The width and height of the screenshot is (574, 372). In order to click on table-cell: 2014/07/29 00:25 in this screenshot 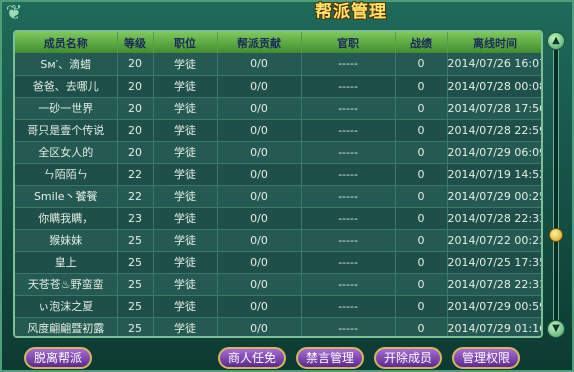, I will do `click(494, 196)`.